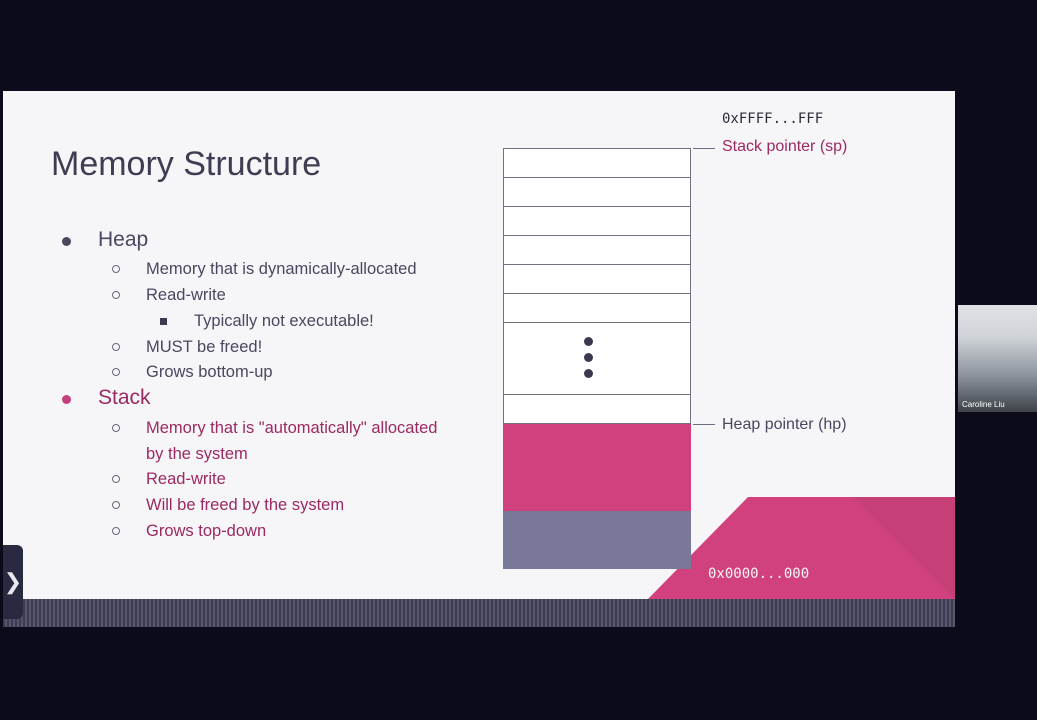 This screenshot has height=720, width=1037. What do you see at coordinates (197, 454) in the screenshot?
I see `stack-item-automatic-cont: by the system` at bounding box center [197, 454].